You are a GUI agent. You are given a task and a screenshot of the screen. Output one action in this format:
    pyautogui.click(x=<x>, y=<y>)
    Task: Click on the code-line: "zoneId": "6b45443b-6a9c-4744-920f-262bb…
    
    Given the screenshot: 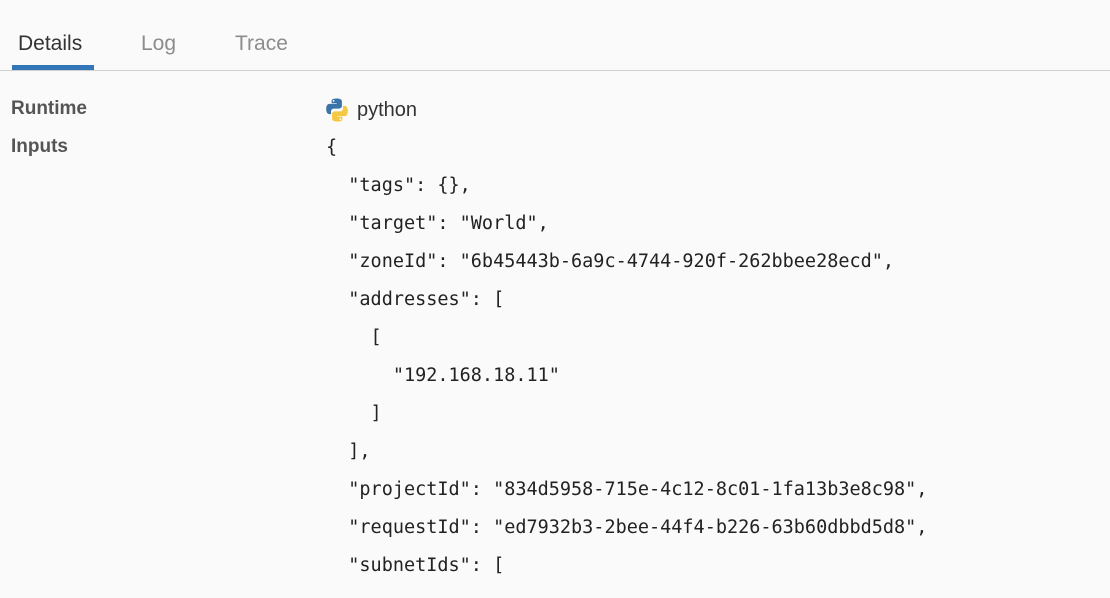 What is the action you would take?
    pyautogui.click(x=610, y=261)
    